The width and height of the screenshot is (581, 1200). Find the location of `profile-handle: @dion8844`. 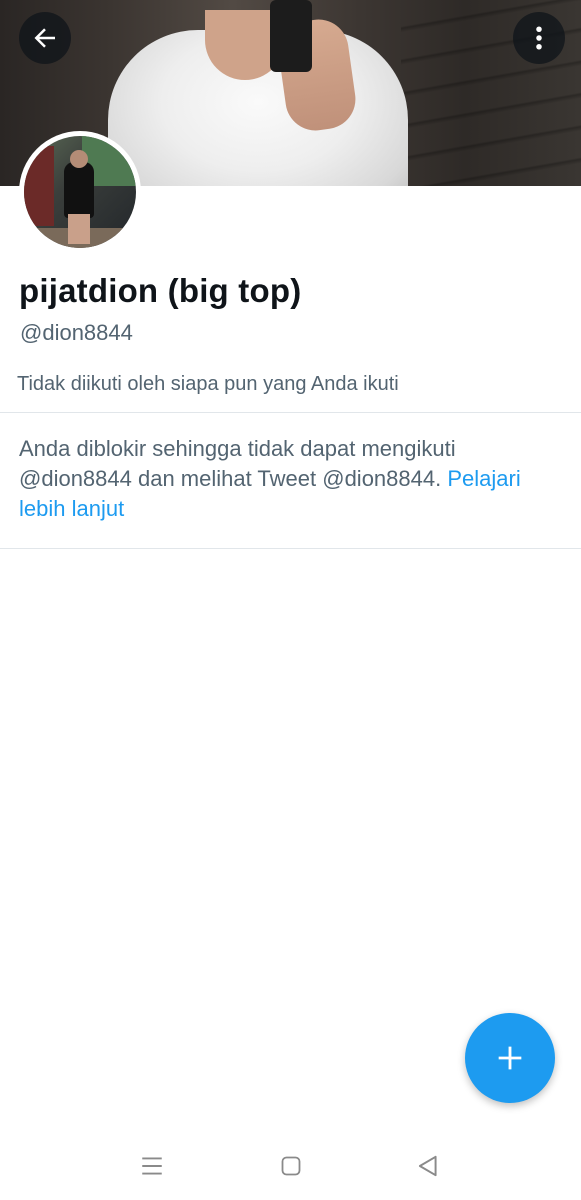

profile-handle: @dion8844 is located at coordinates (76, 332).